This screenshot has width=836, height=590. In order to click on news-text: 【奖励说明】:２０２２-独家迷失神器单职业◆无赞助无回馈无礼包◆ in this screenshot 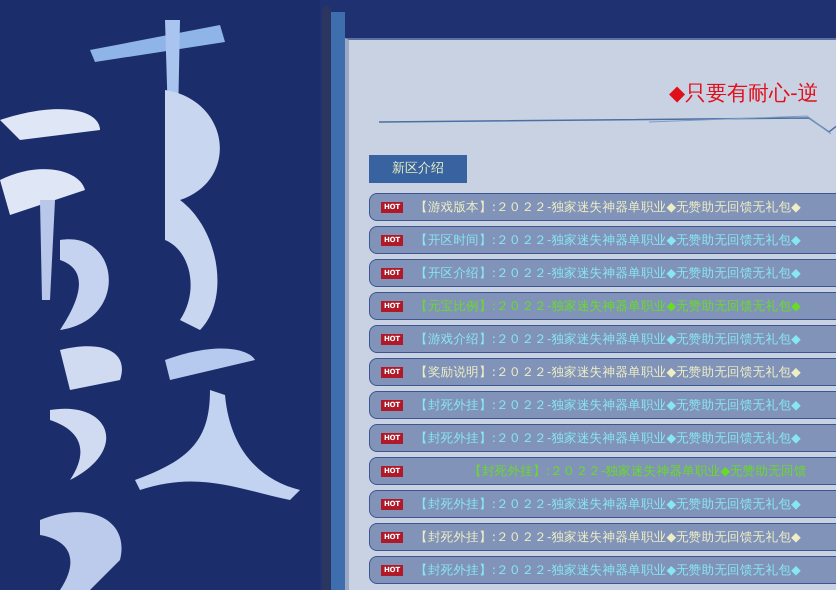, I will do `click(607, 371)`.